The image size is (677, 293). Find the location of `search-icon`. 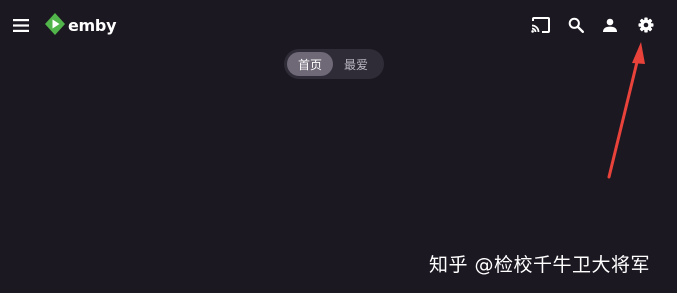

search-icon is located at coordinates (576, 25).